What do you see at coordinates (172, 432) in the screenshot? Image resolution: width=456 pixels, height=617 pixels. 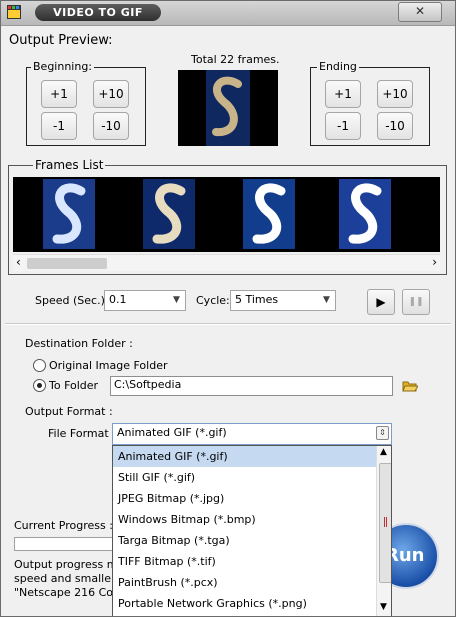 I see `file-format-value: Animated GIF (*.gif)` at bounding box center [172, 432].